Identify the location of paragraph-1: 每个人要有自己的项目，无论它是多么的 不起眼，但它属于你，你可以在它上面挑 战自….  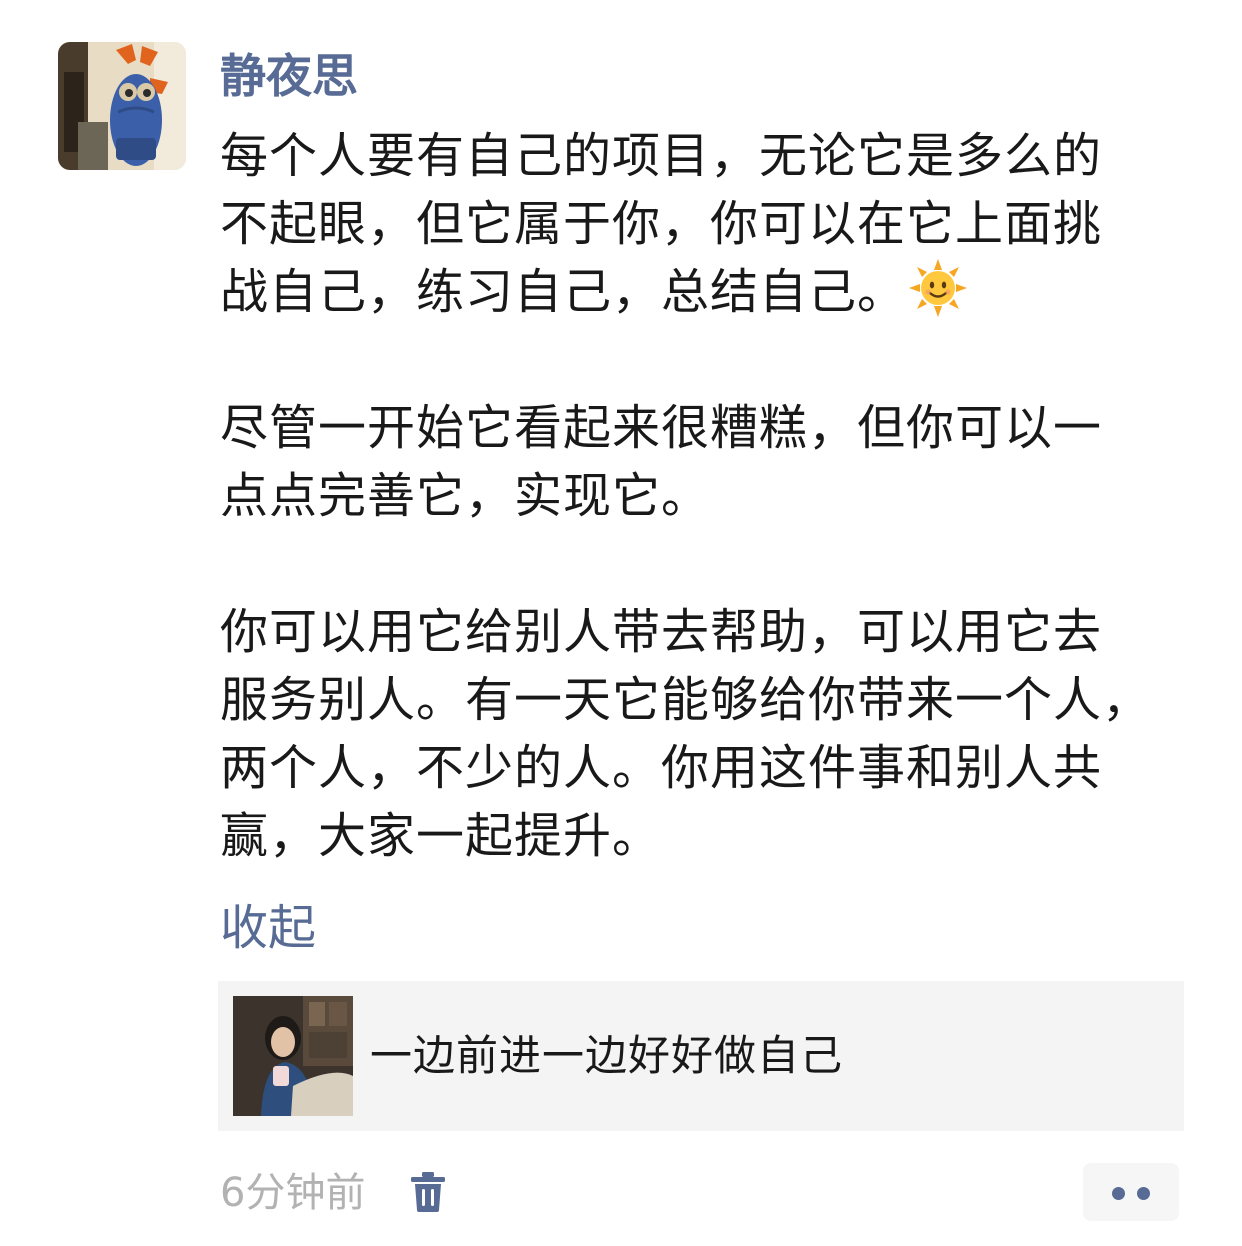
(720, 224).